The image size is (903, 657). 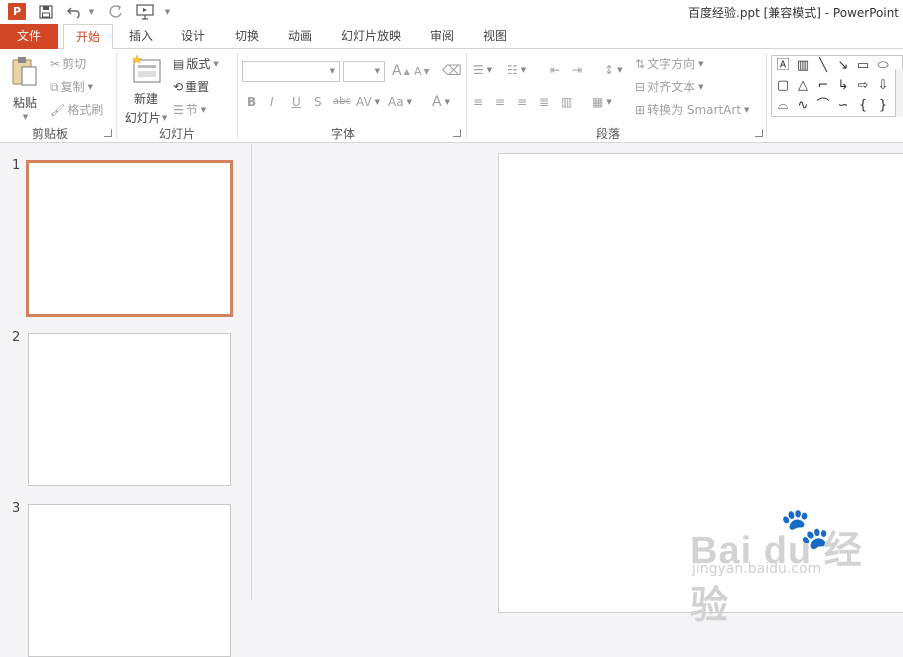 What do you see at coordinates (577, 70) in the screenshot?
I see `increase-indent-button: ⇥` at bounding box center [577, 70].